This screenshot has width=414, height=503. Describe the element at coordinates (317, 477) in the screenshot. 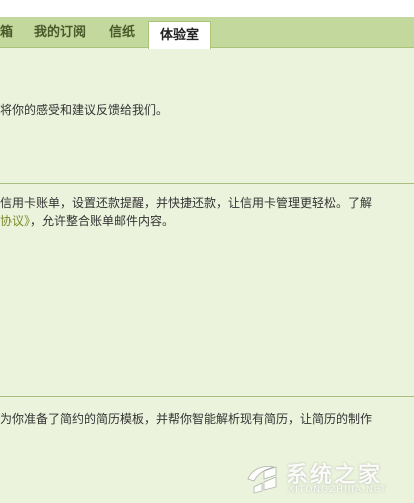

I see `watermark: 系统之家 XITONGZHIJIA.NET` at that location.